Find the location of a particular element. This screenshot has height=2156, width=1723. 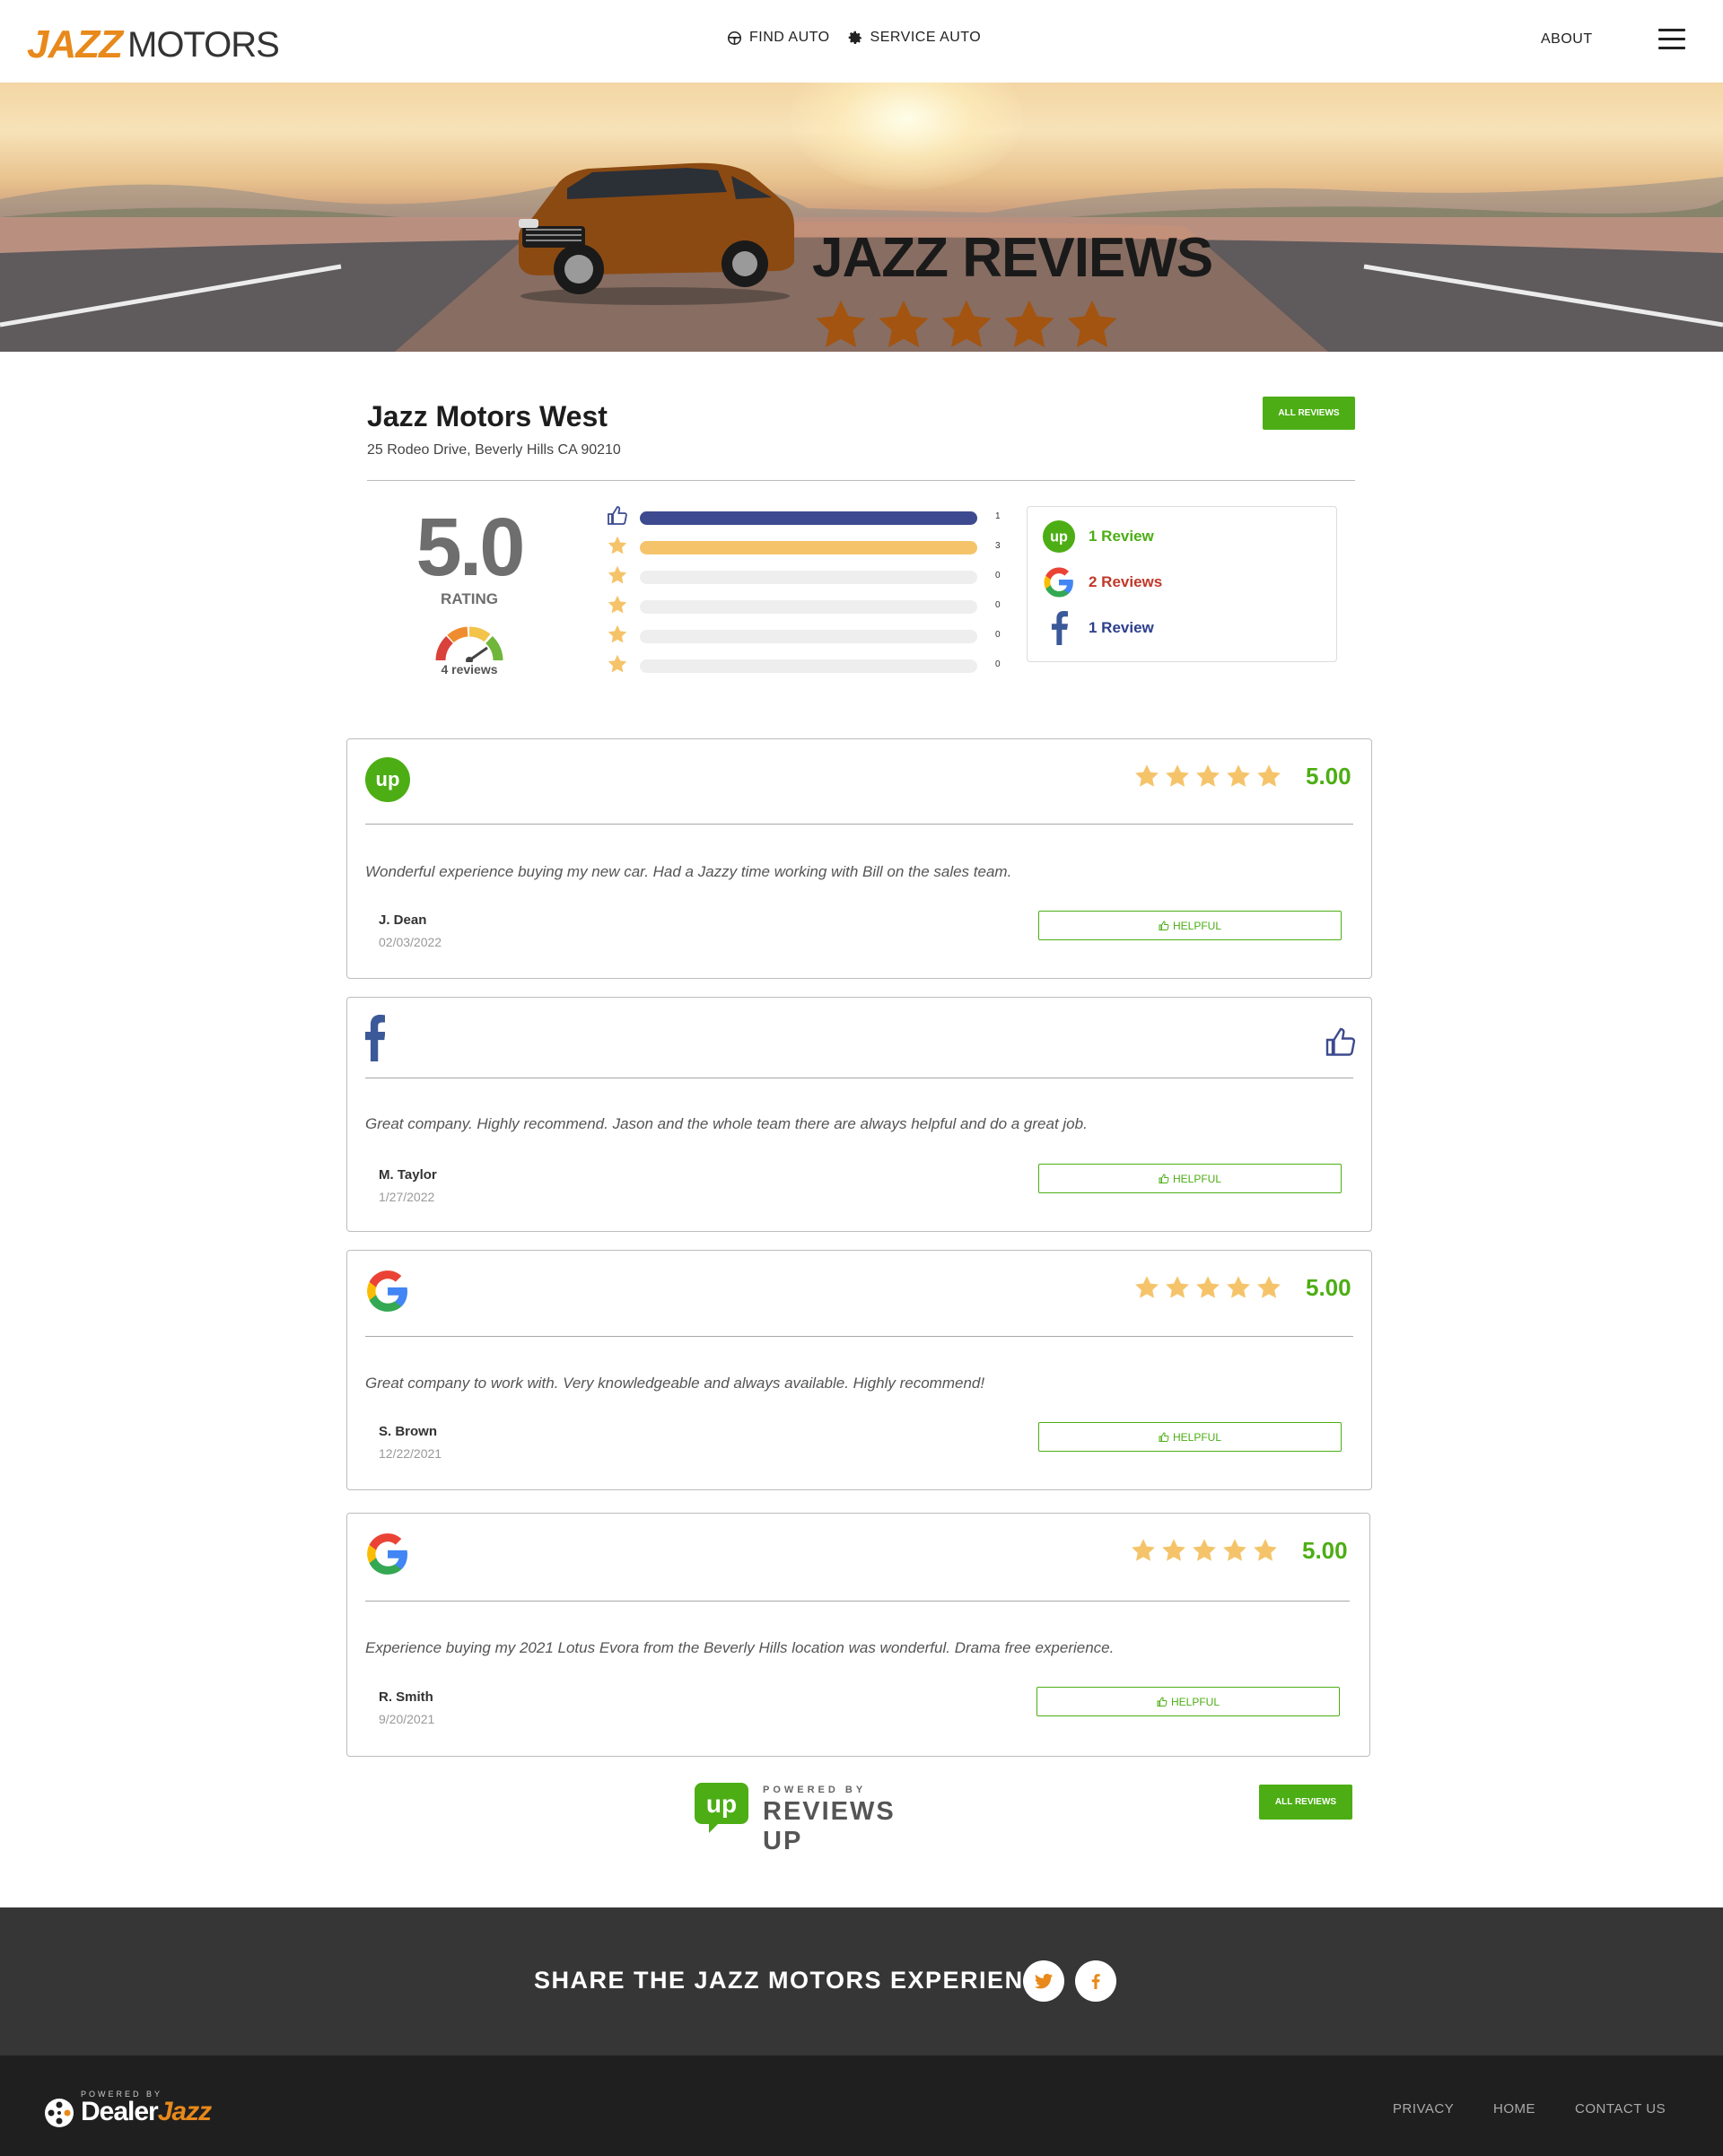

footer-link-home: HOME is located at coordinates (1514, 2109).